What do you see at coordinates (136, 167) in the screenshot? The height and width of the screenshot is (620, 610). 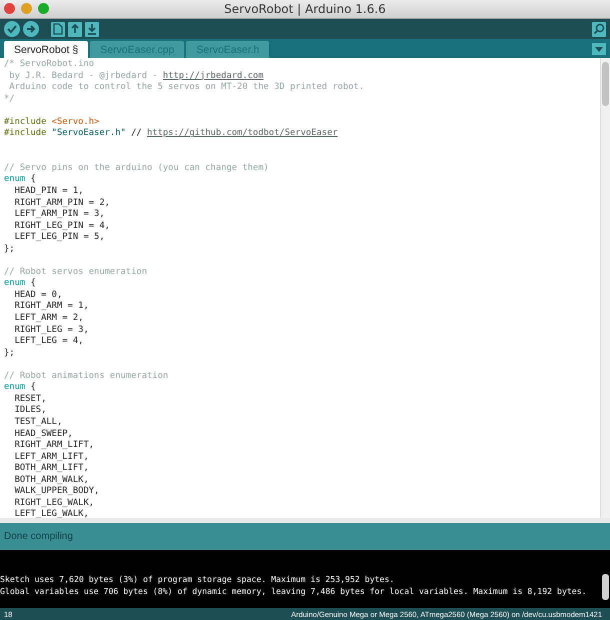 I see `code-comment: // Servo pins on the arduino (you can change them)` at bounding box center [136, 167].